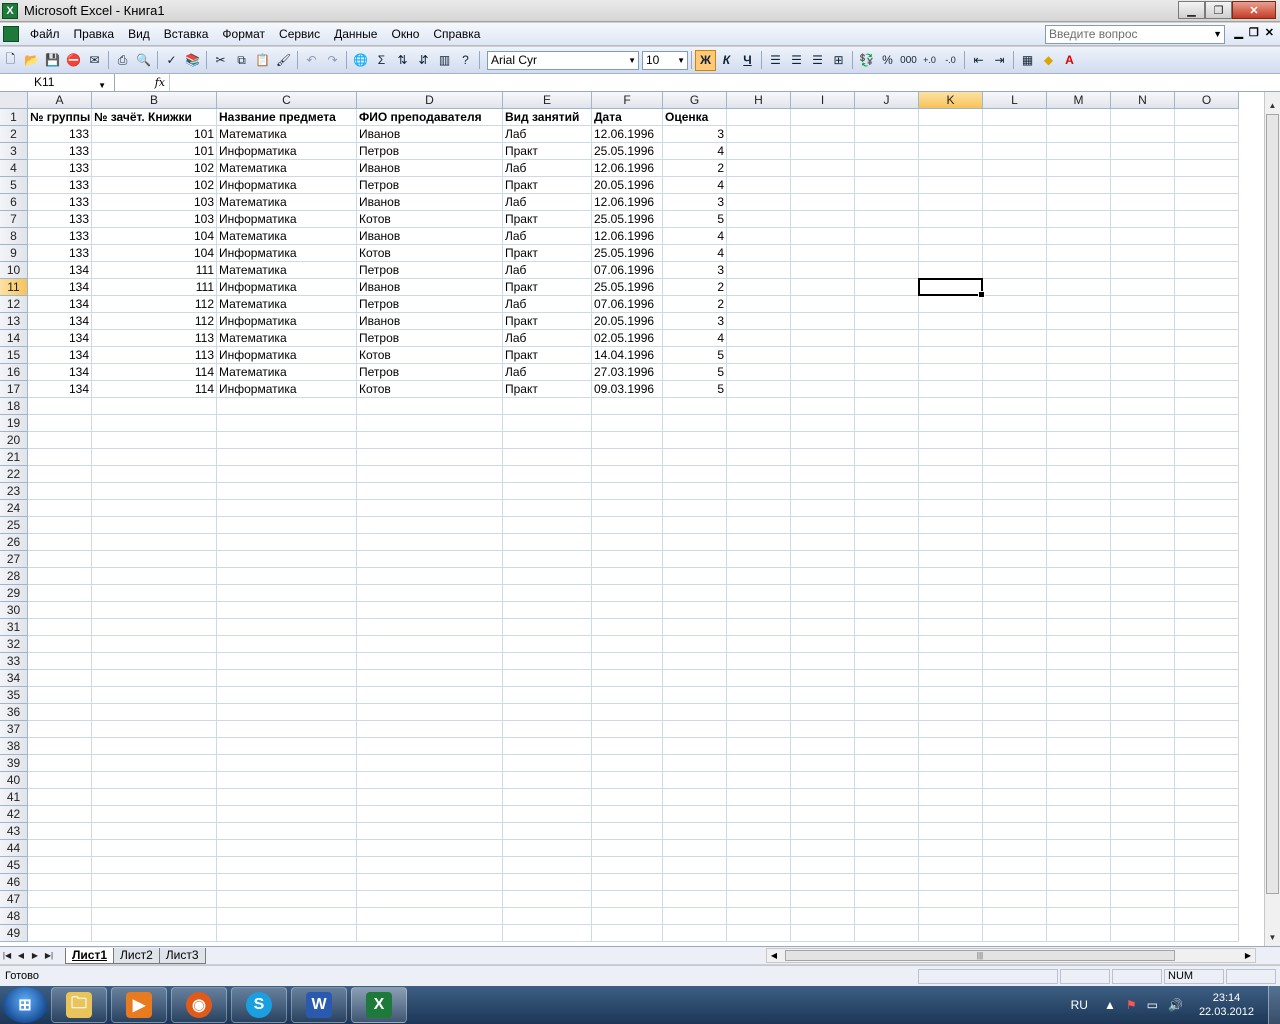 The width and height of the screenshot is (1280, 1024). What do you see at coordinates (355, 34) in the screenshot?
I see `menu-item: Данные` at bounding box center [355, 34].